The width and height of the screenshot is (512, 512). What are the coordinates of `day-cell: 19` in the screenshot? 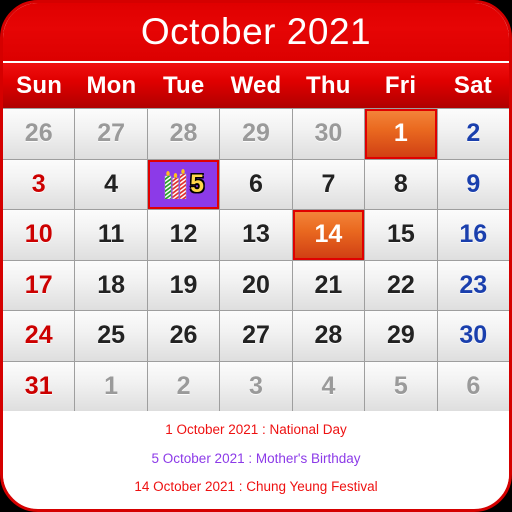 It's located at (183, 285).